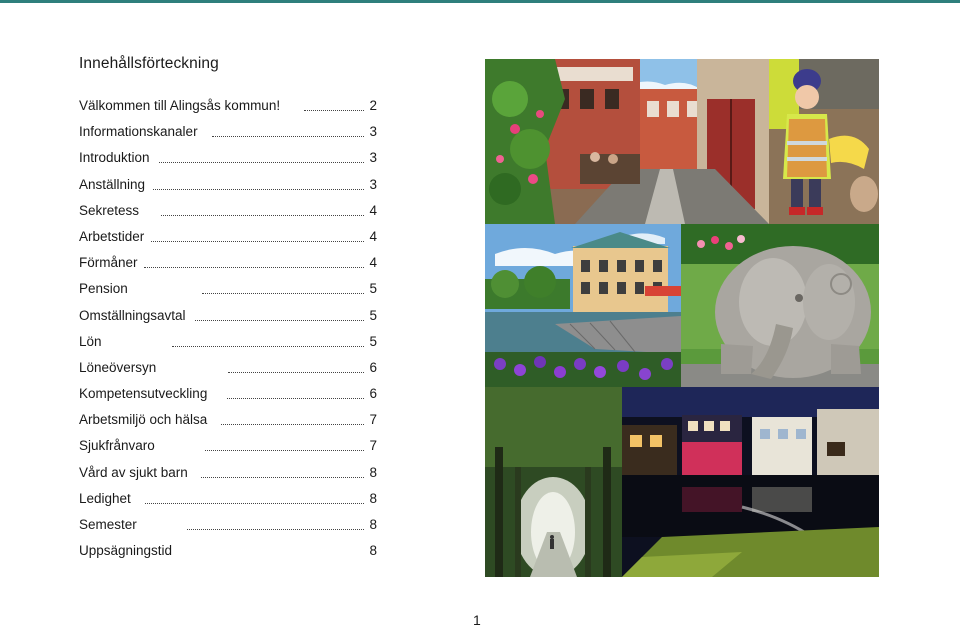 The image size is (960, 629). What do you see at coordinates (126, 551) in the screenshot?
I see `toc-entry-label: Uppsägningstid` at bounding box center [126, 551].